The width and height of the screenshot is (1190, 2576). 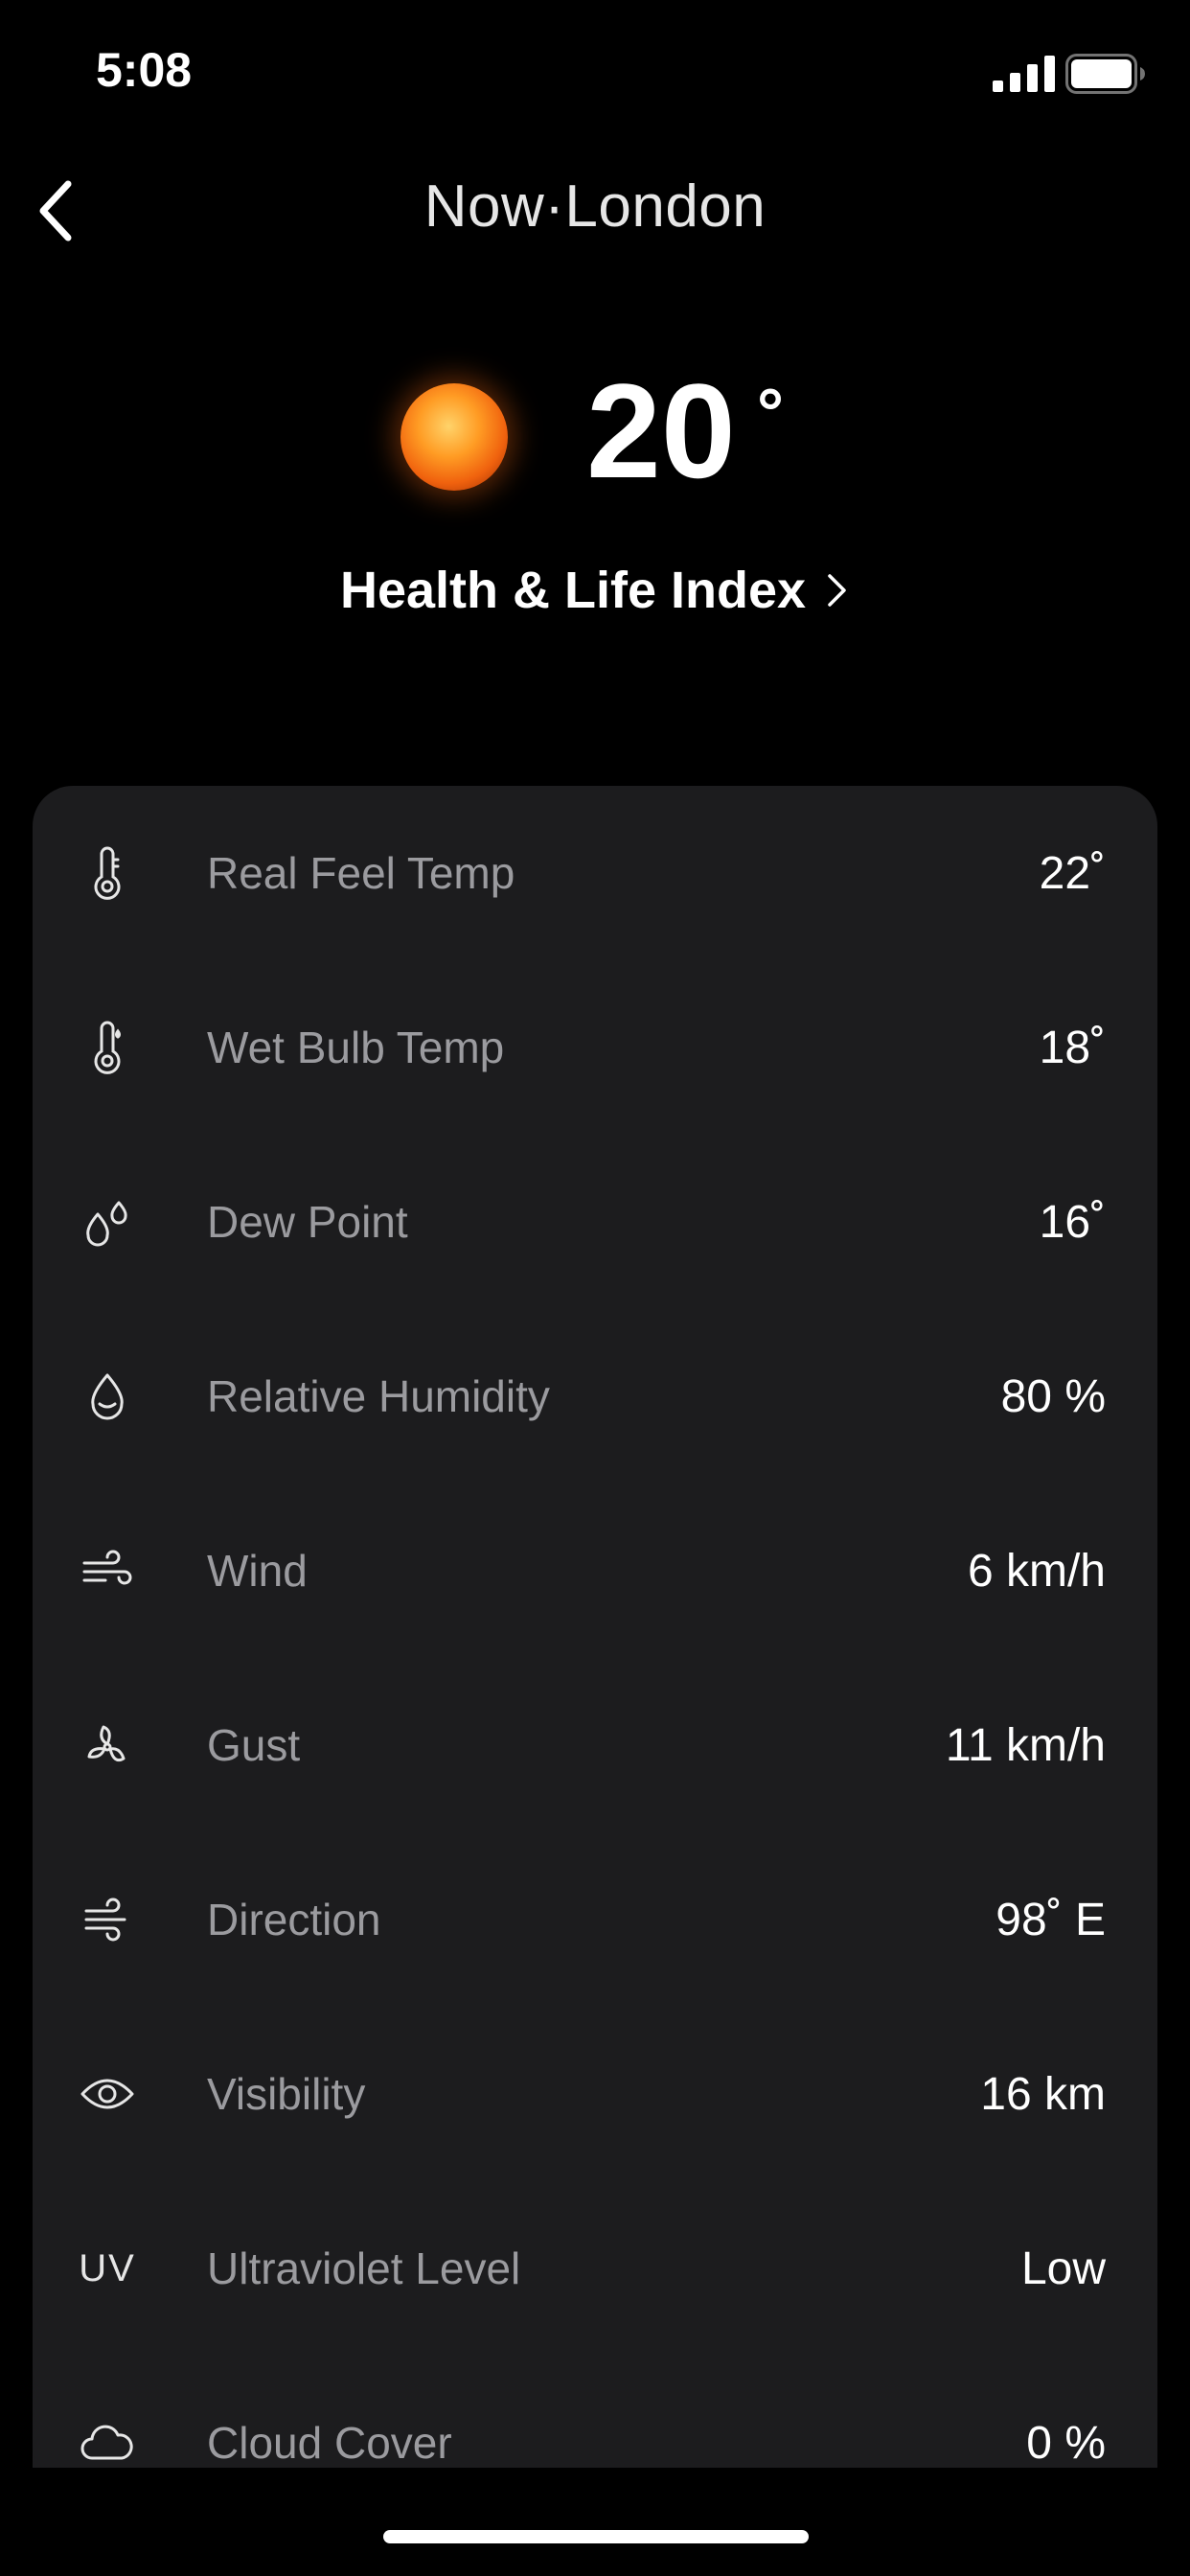 I want to click on dew-point-icon, so click(x=107, y=1222).